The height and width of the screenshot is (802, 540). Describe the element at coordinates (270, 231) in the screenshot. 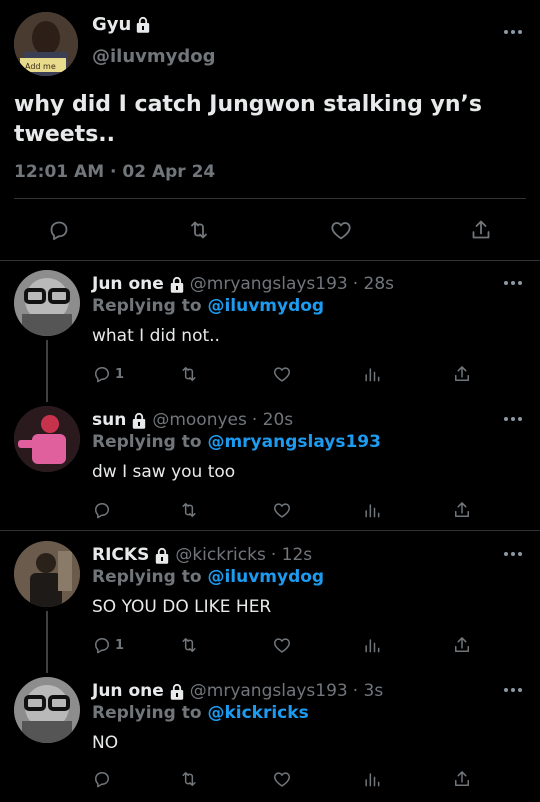

I see `tweet-actions` at that location.